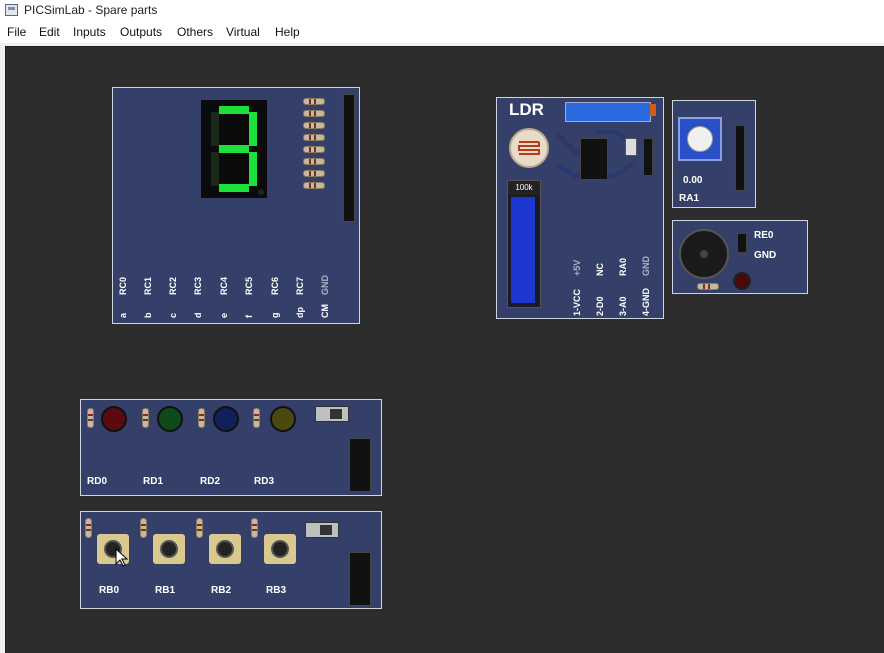 The image size is (884, 653). Describe the element at coordinates (623, 266) in the screenshot. I see `ldr-port3-label: RA0` at that location.